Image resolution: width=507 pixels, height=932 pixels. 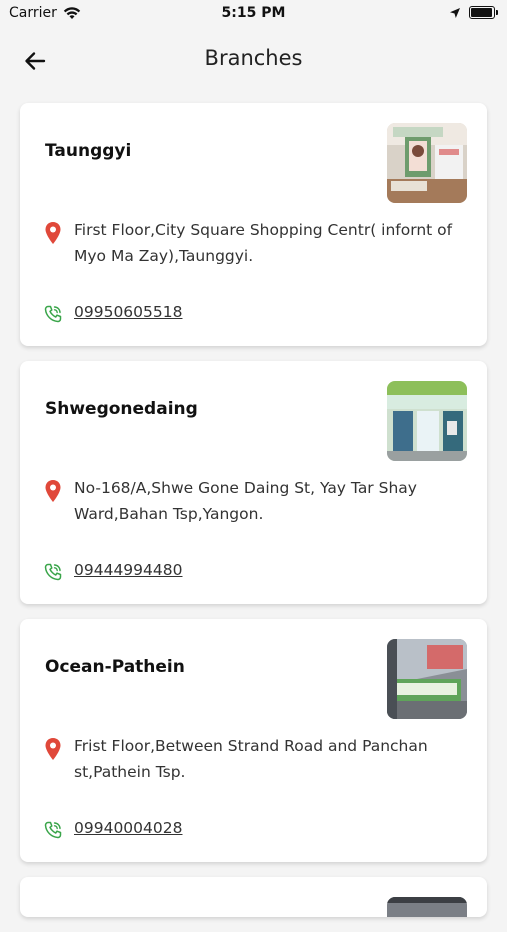 What do you see at coordinates (483, 12) in the screenshot?
I see `battery-icon` at bounding box center [483, 12].